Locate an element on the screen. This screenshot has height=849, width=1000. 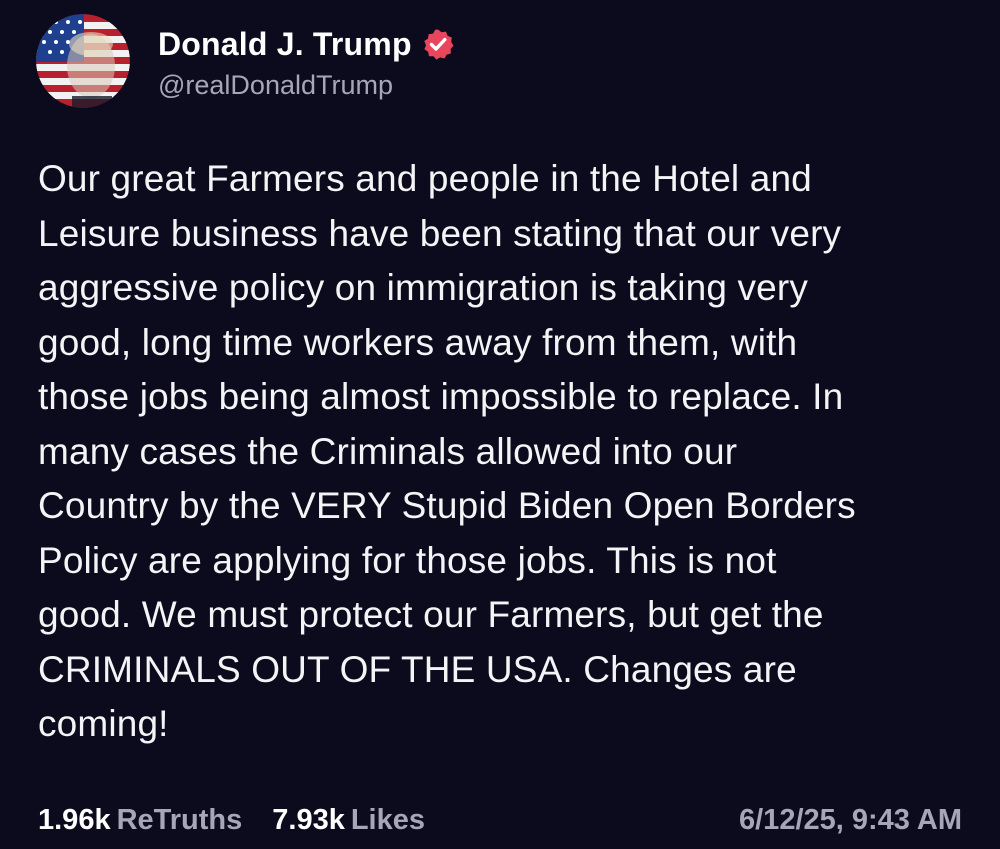
avatar is located at coordinates (83, 61).